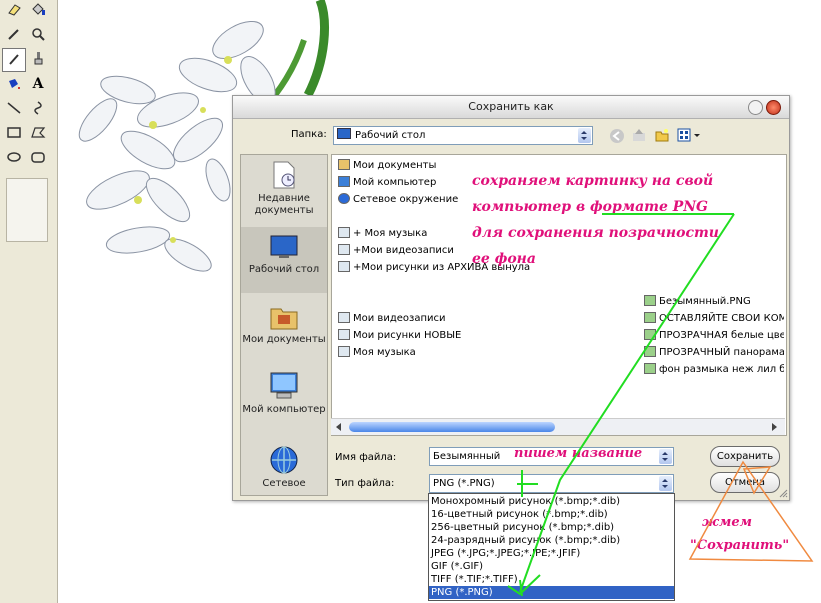  Describe the element at coordinates (14, 60) in the screenshot. I see `pencil-icon` at that location.